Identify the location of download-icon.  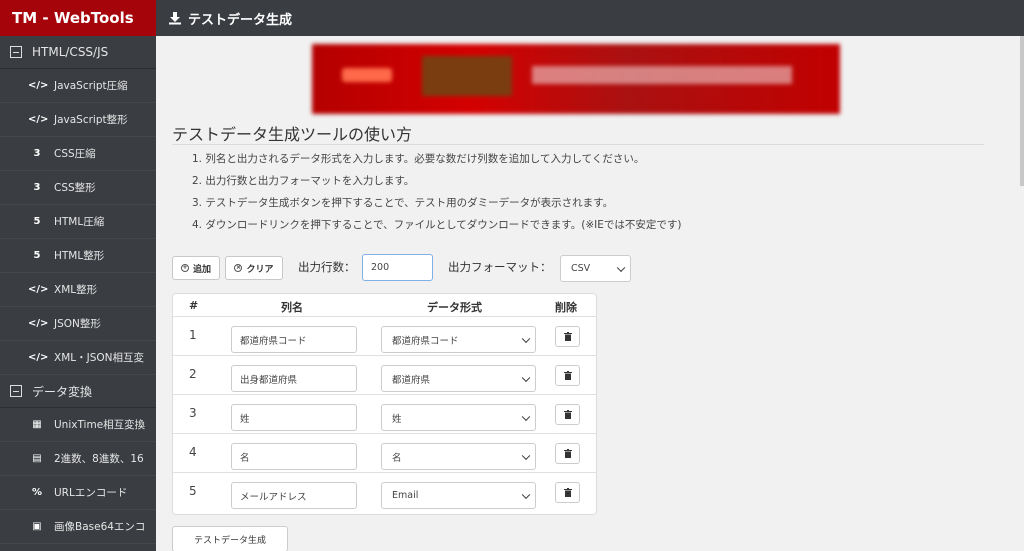
(175, 18).